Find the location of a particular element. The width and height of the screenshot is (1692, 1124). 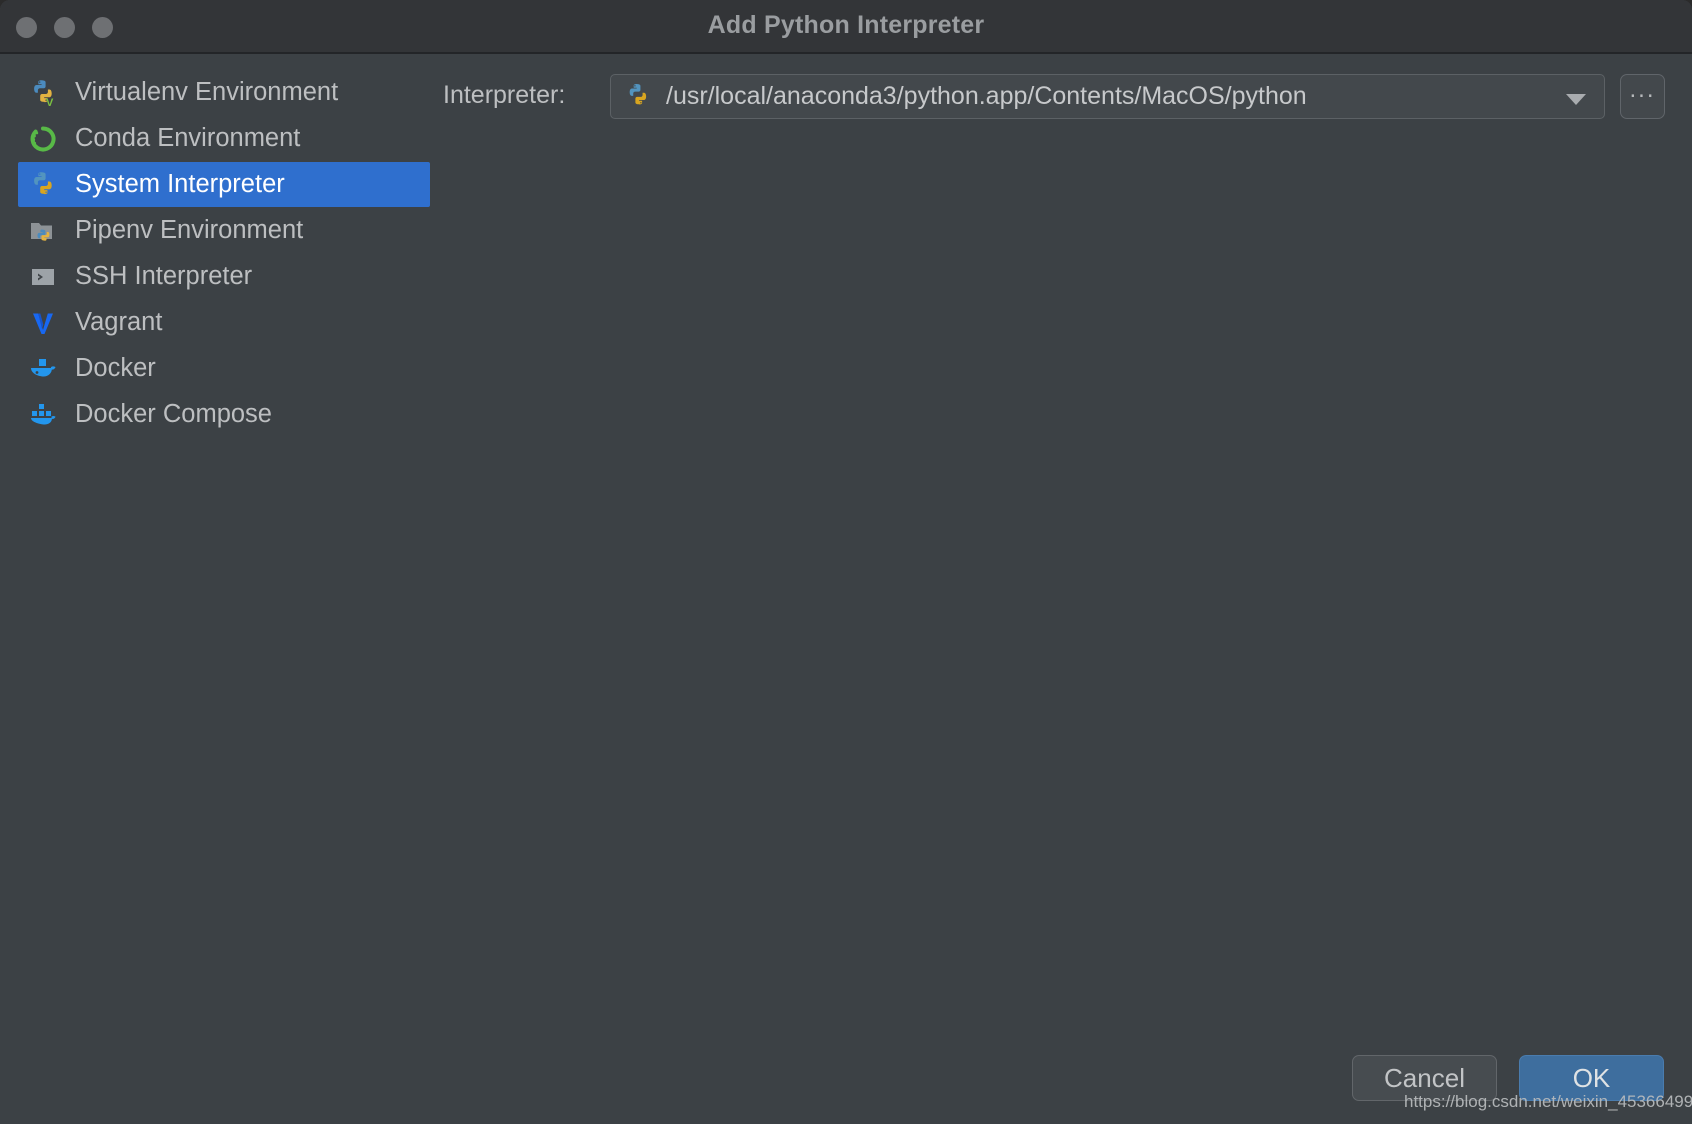

sidebar-item-vagrant: Vagrant is located at coordinates (224, 322).